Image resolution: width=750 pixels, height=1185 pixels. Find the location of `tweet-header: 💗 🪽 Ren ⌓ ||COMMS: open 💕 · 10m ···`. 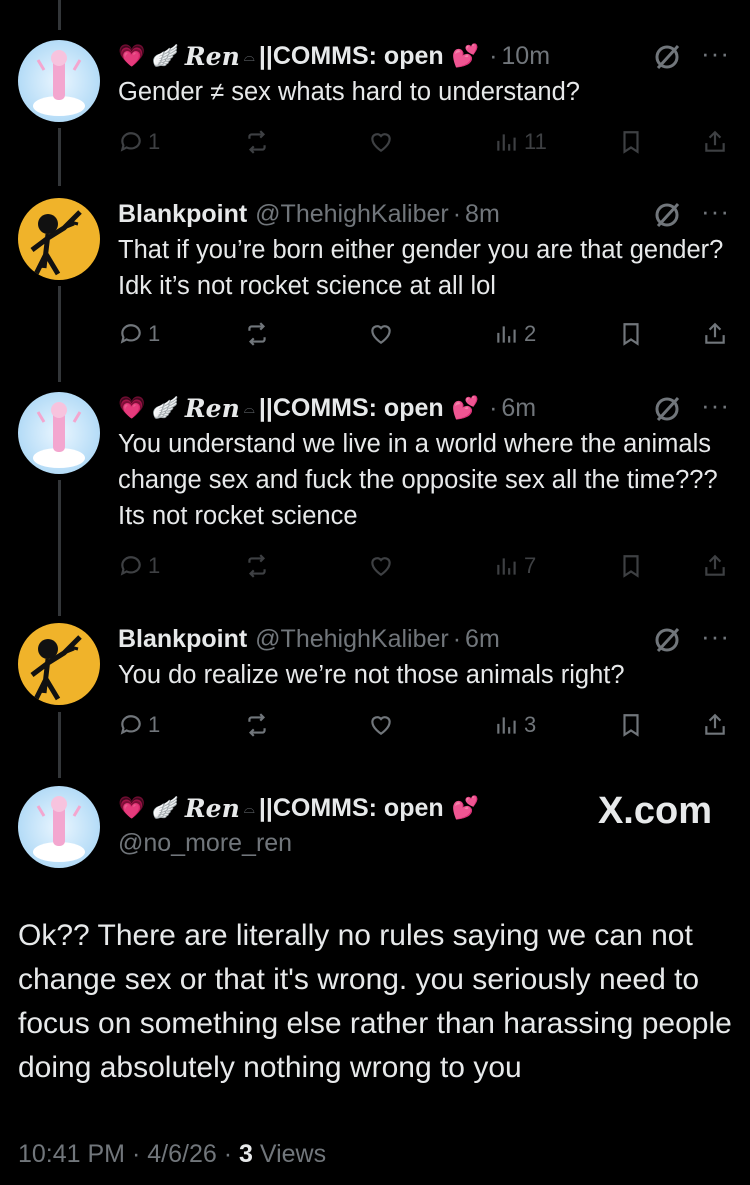

tweet-header: 💗 🪽 Ren ⌓ ||COMMS: open 💕 · 10m ··· is located at coordinates (424, 56).